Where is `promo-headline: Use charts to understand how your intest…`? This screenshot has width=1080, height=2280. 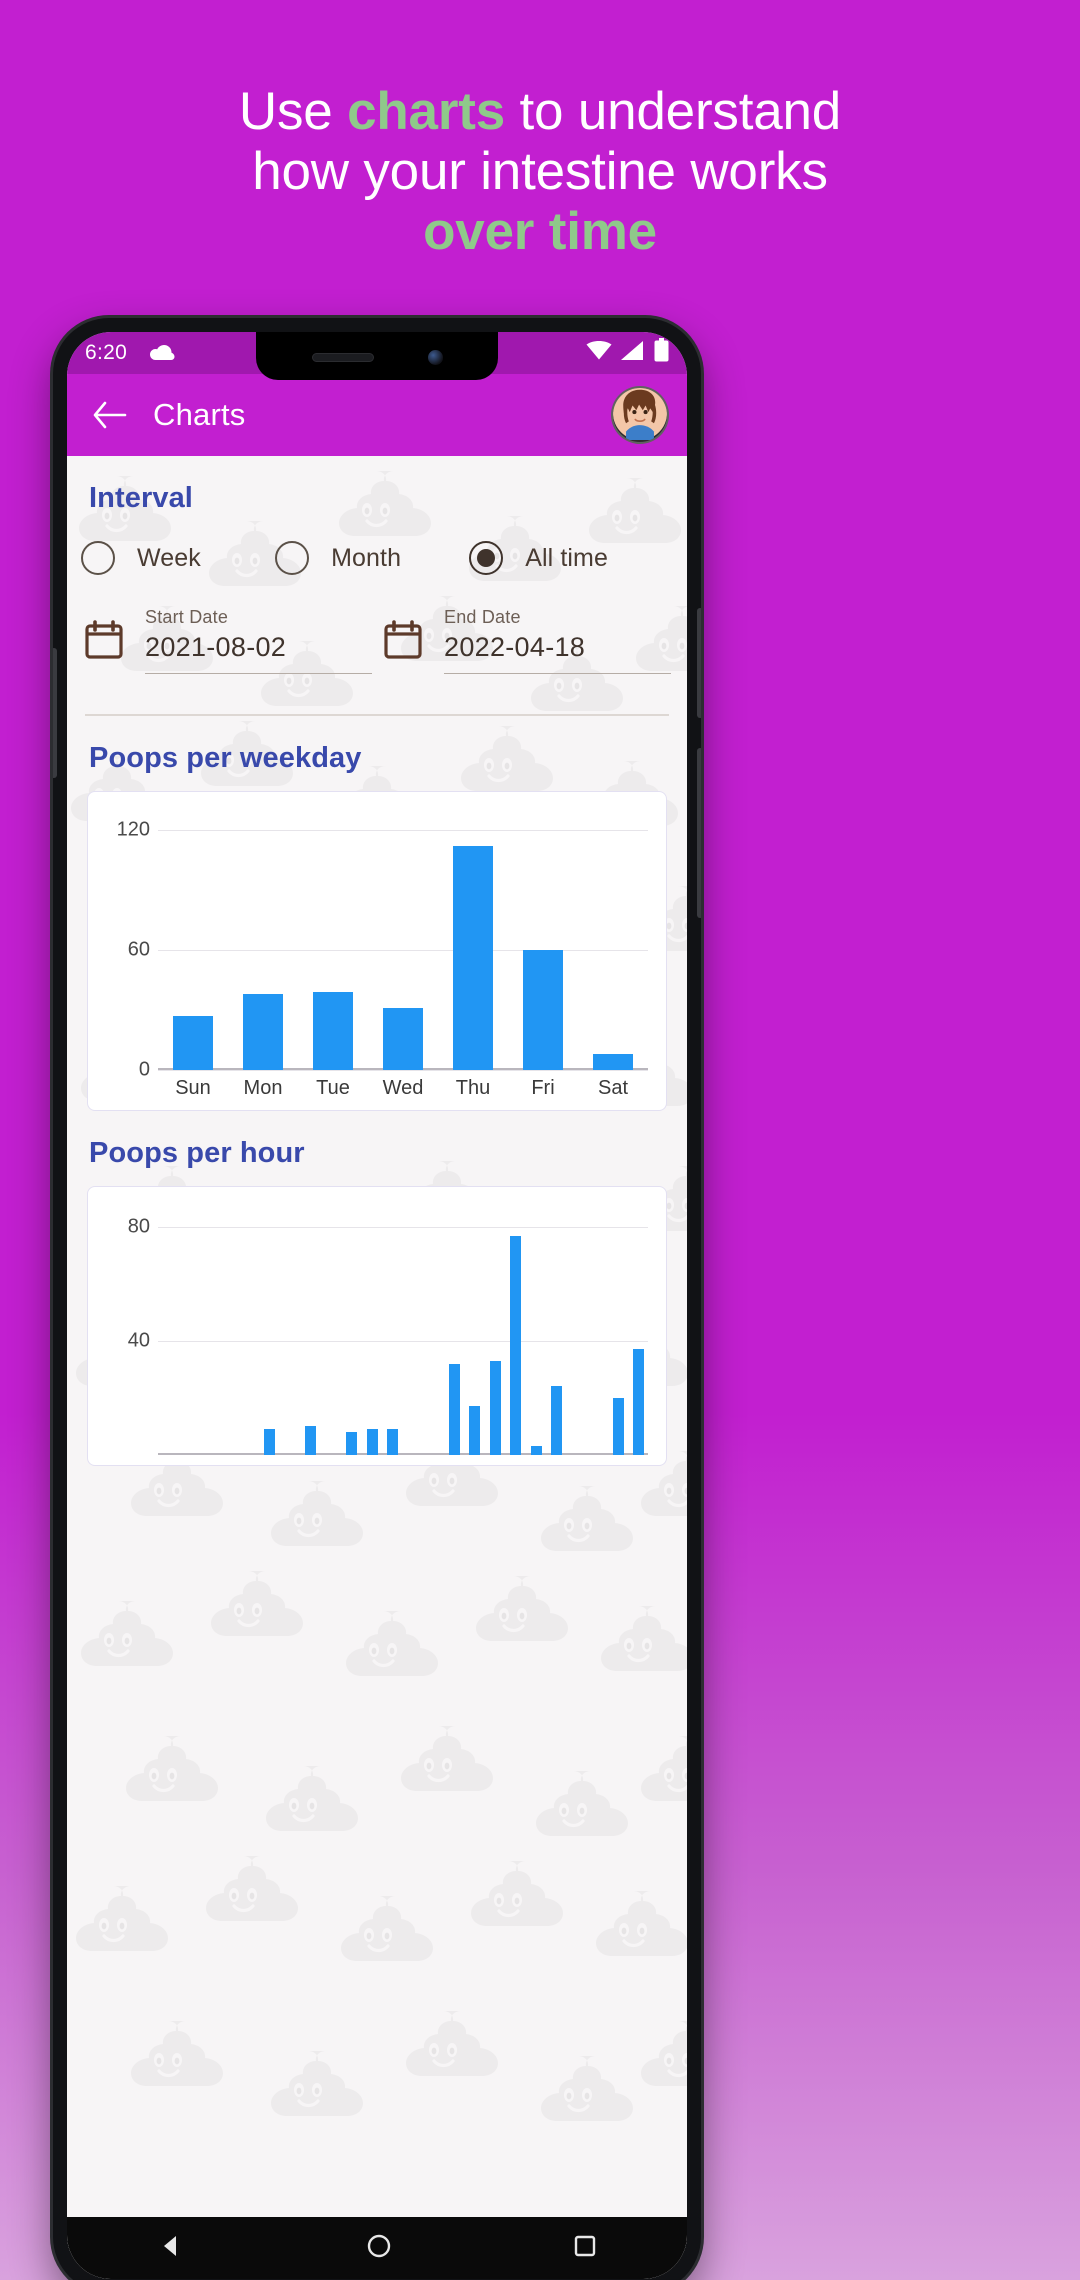
promo-headline: Use charts to understand how your intest… is located at coordinates (540, 172).